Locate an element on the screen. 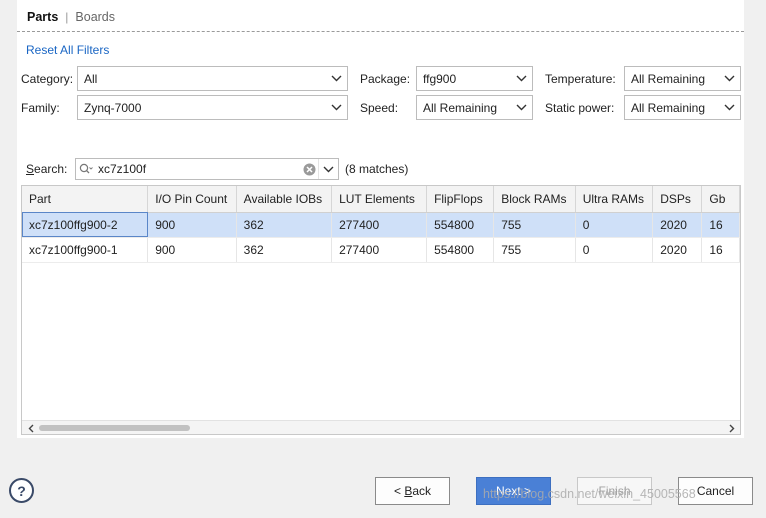 The image size is (766, 518). back-mnemonic: B is located at coordinates (408, 491).